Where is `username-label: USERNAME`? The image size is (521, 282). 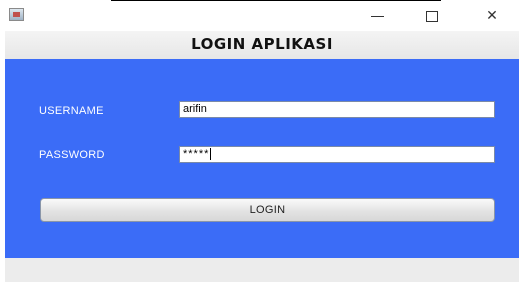
username-label: USERNAME is located at coordinates (71, 111).